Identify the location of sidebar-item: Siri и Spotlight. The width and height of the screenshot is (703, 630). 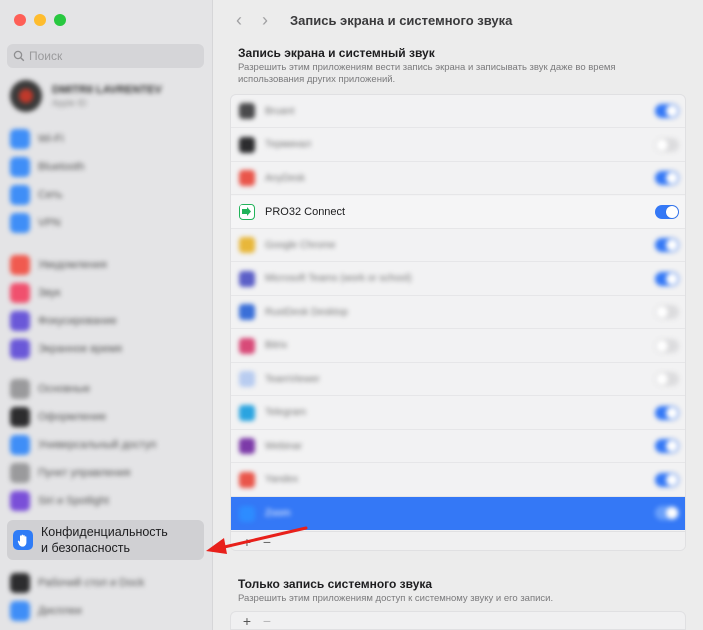
(108, 501).